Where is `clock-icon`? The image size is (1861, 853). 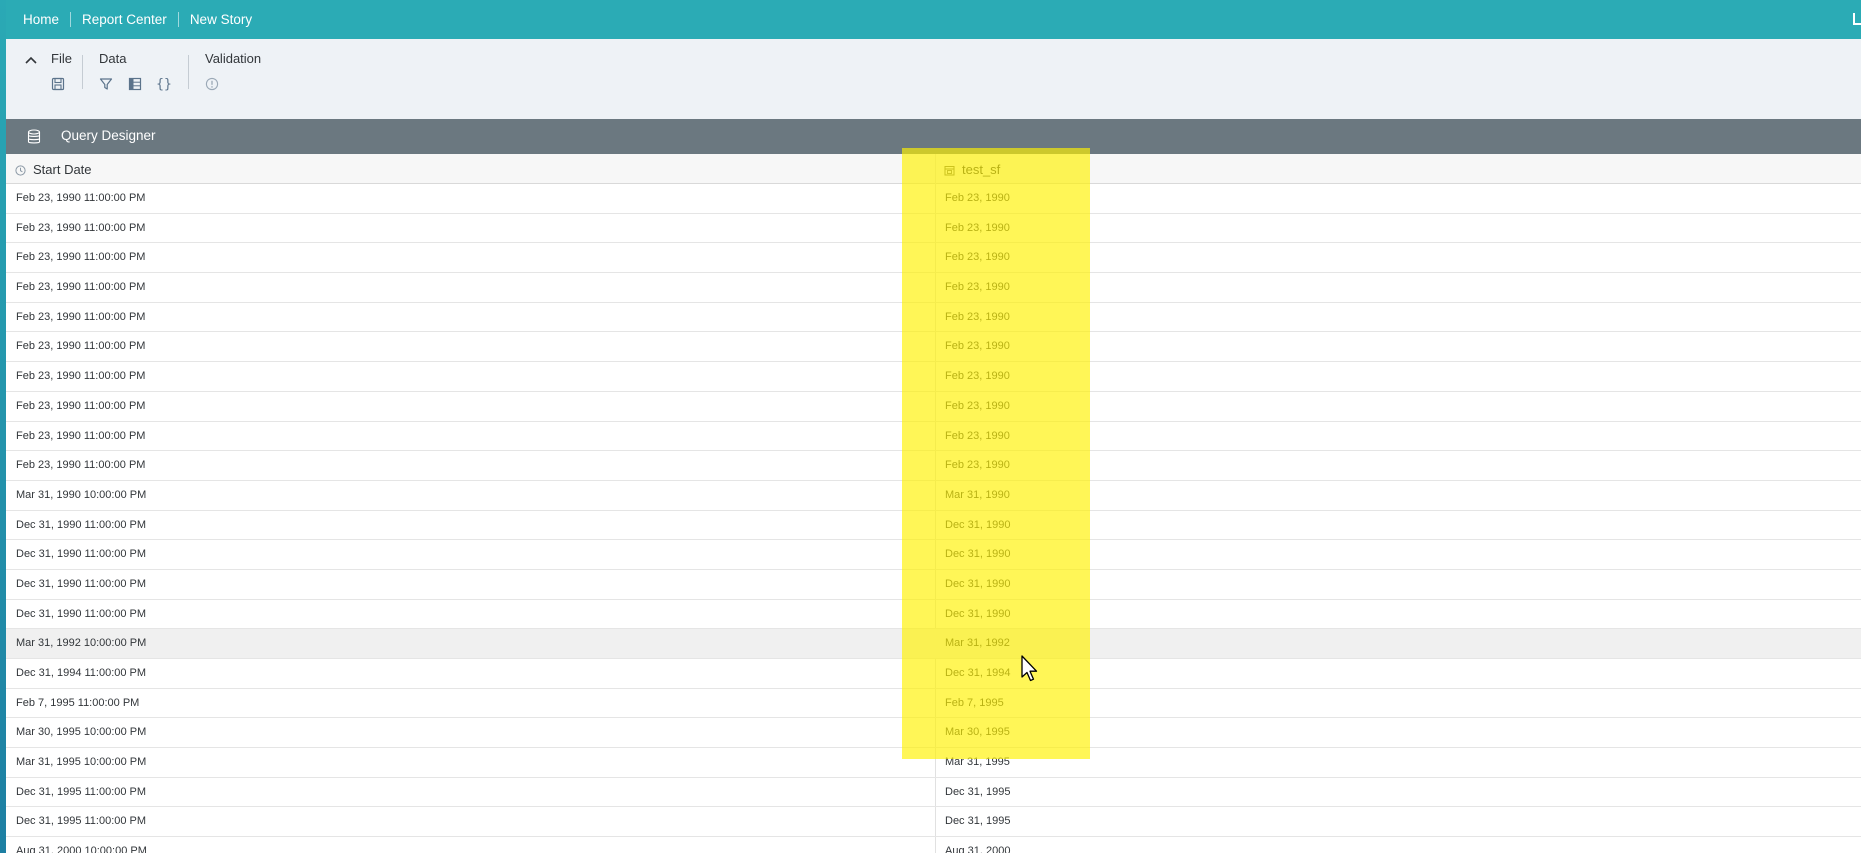 clock-icon is located at coordinates (20, 170).